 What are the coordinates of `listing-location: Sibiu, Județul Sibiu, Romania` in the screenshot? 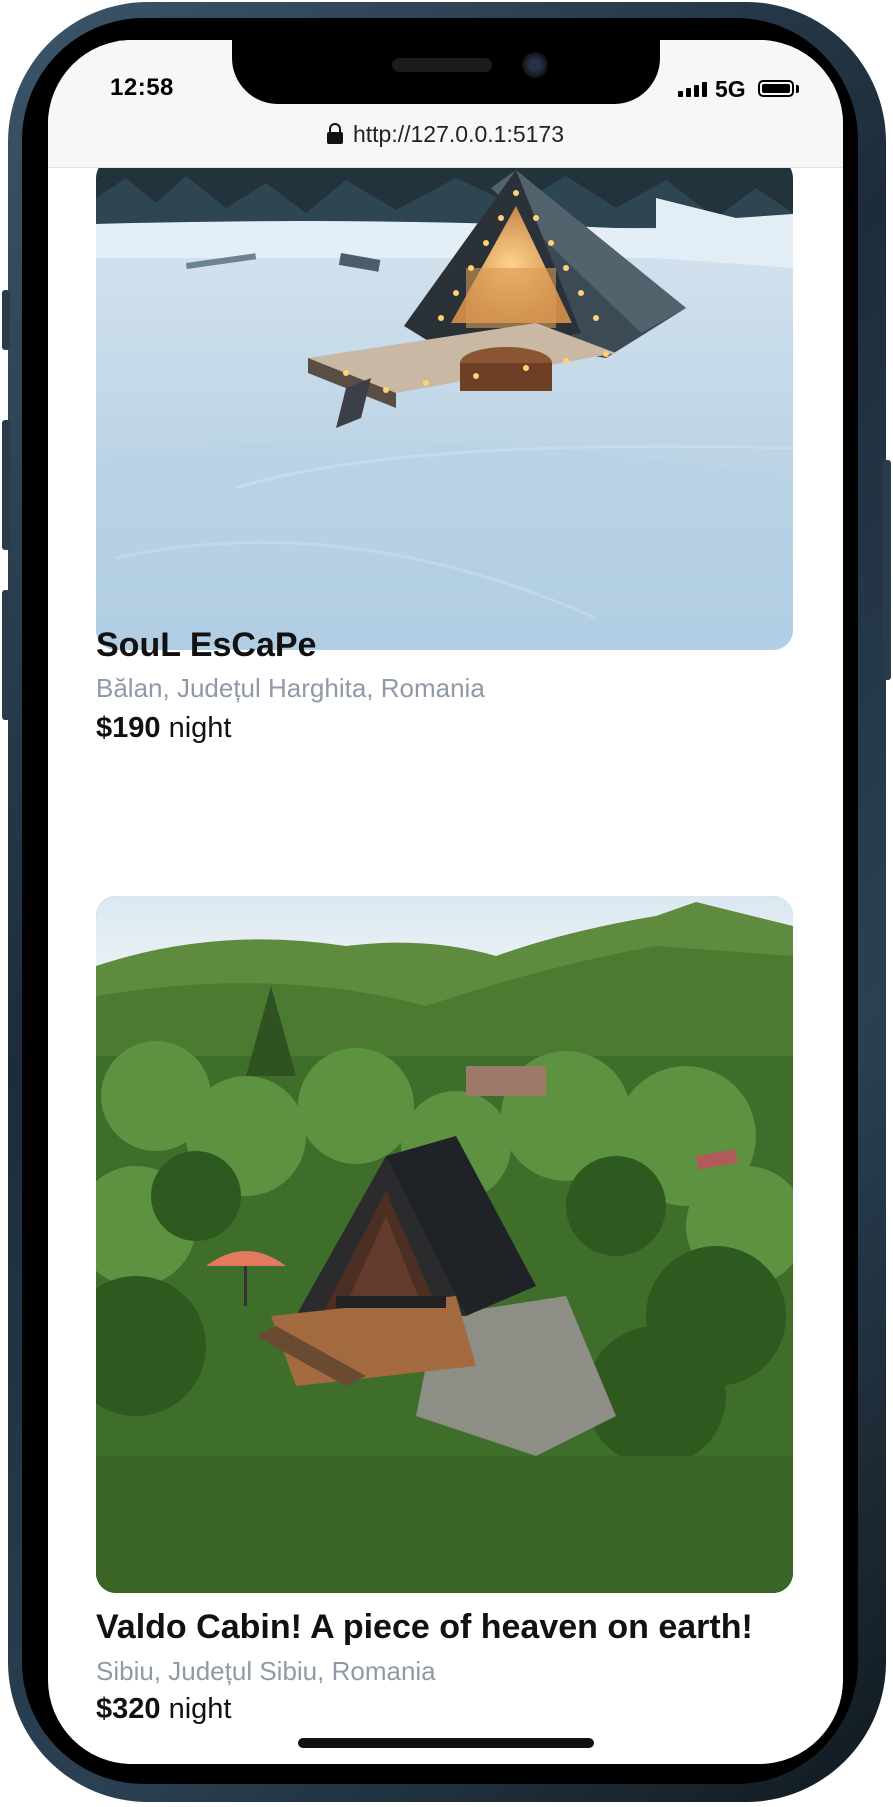 It's located at (266, 1671).